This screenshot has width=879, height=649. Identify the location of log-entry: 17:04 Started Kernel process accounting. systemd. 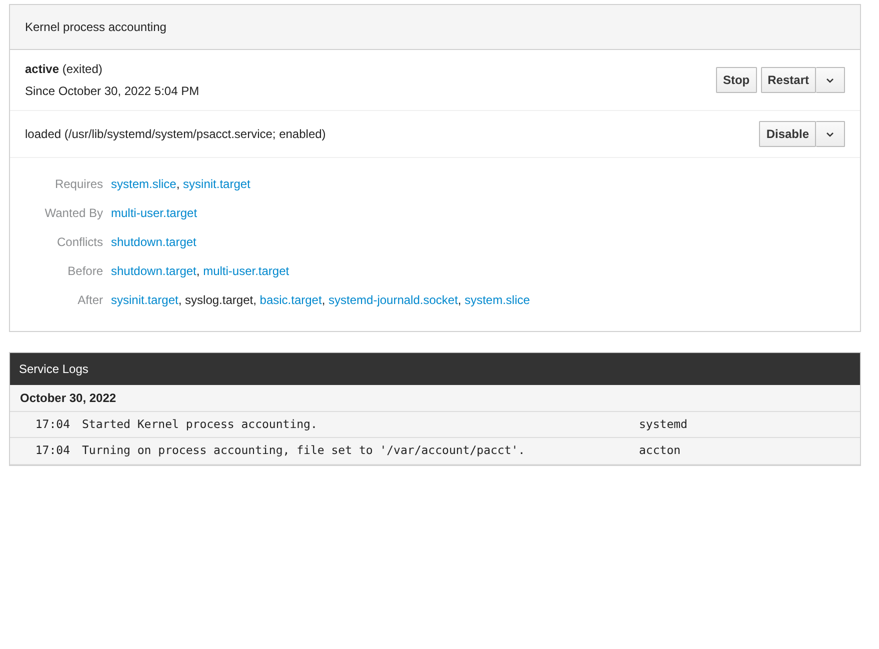
(435, 425).